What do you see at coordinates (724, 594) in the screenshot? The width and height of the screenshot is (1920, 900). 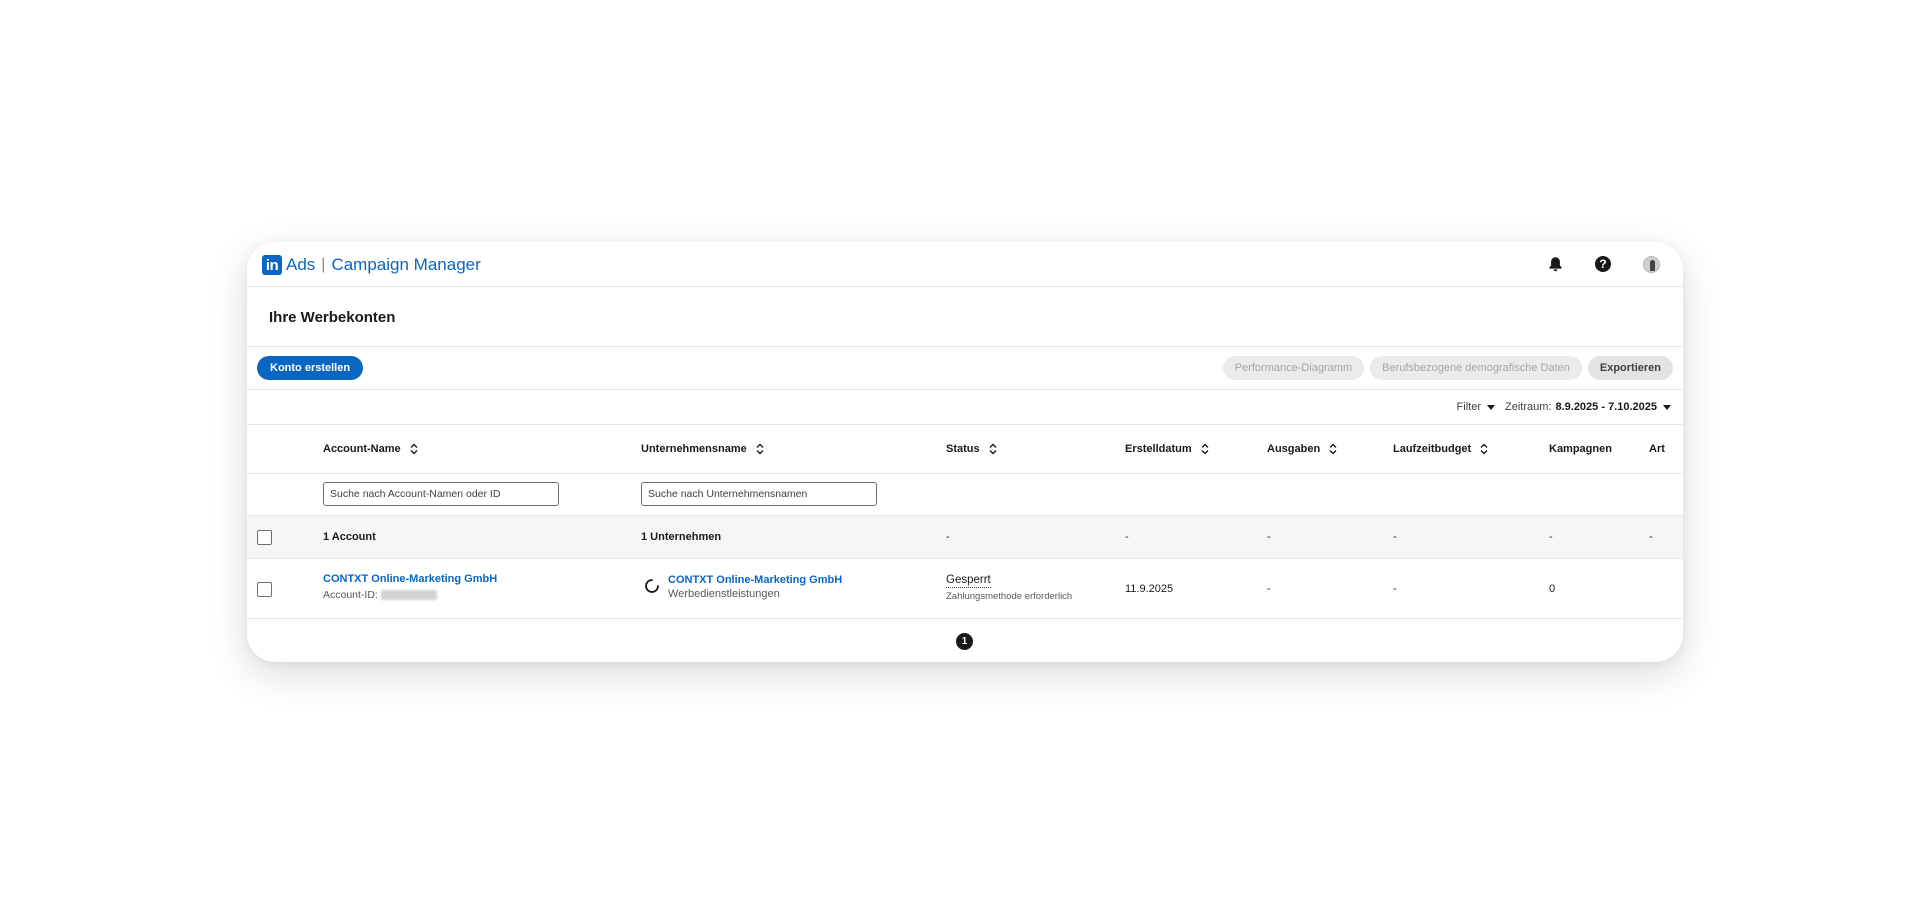 I see `company-industry: Werbedienstleistungen` at bounding box center [724, 594].